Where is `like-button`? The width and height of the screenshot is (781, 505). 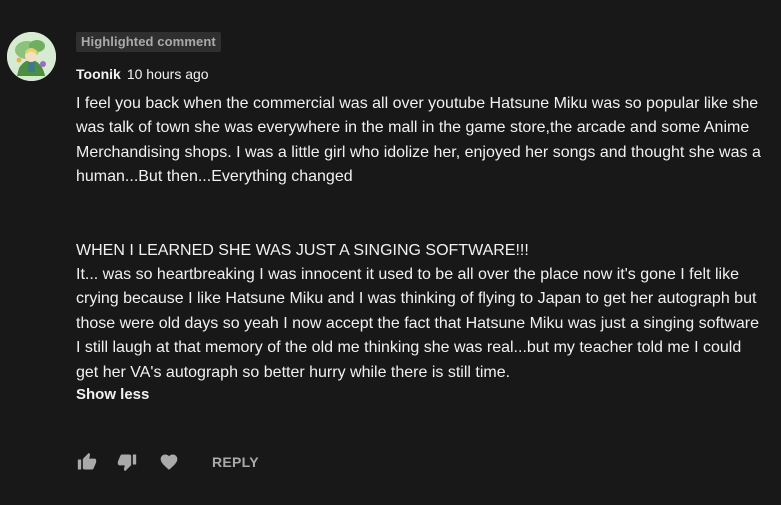
like-button is located at coordinates (87, 462).